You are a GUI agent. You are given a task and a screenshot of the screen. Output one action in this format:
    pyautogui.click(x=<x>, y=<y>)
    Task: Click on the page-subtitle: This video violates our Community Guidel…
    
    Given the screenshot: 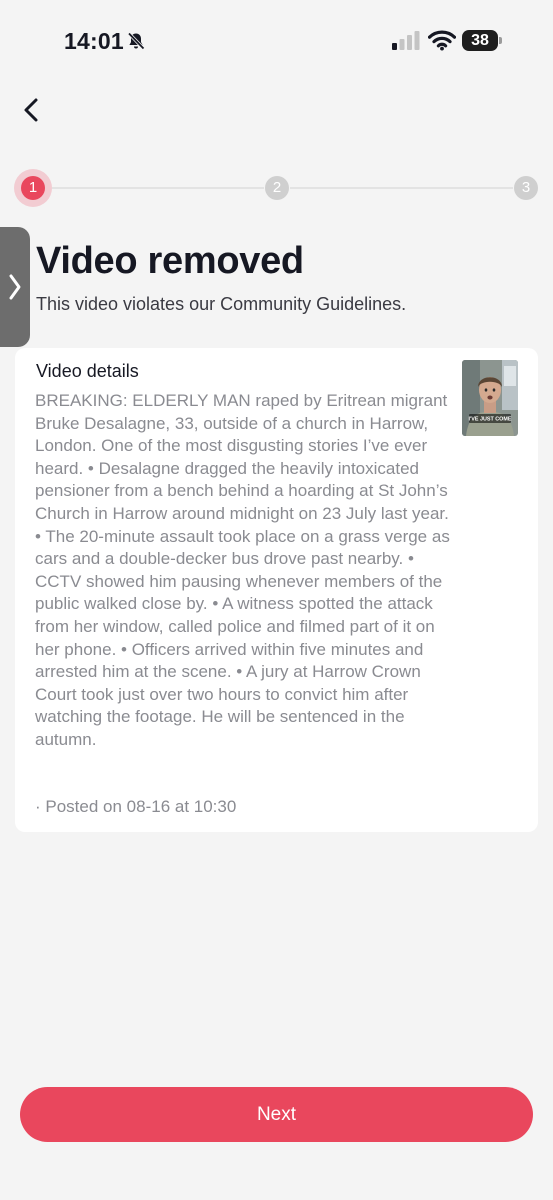 What is the action you would take?
    pyautogui.click(x=221, y=304)
    